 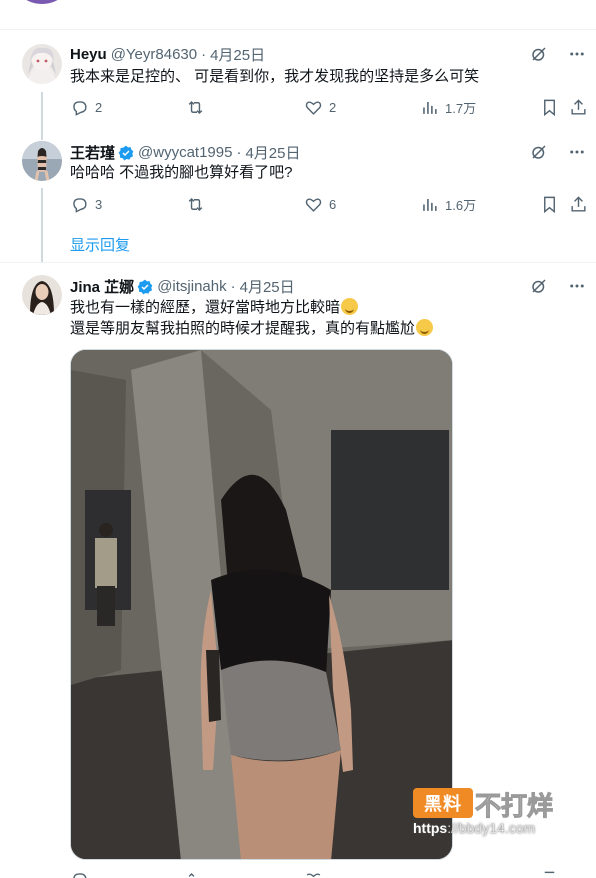 I want to click on tweet-header: Jina 芷娜 @itsjinahk · 4月25日, so click(x=182, y=286).